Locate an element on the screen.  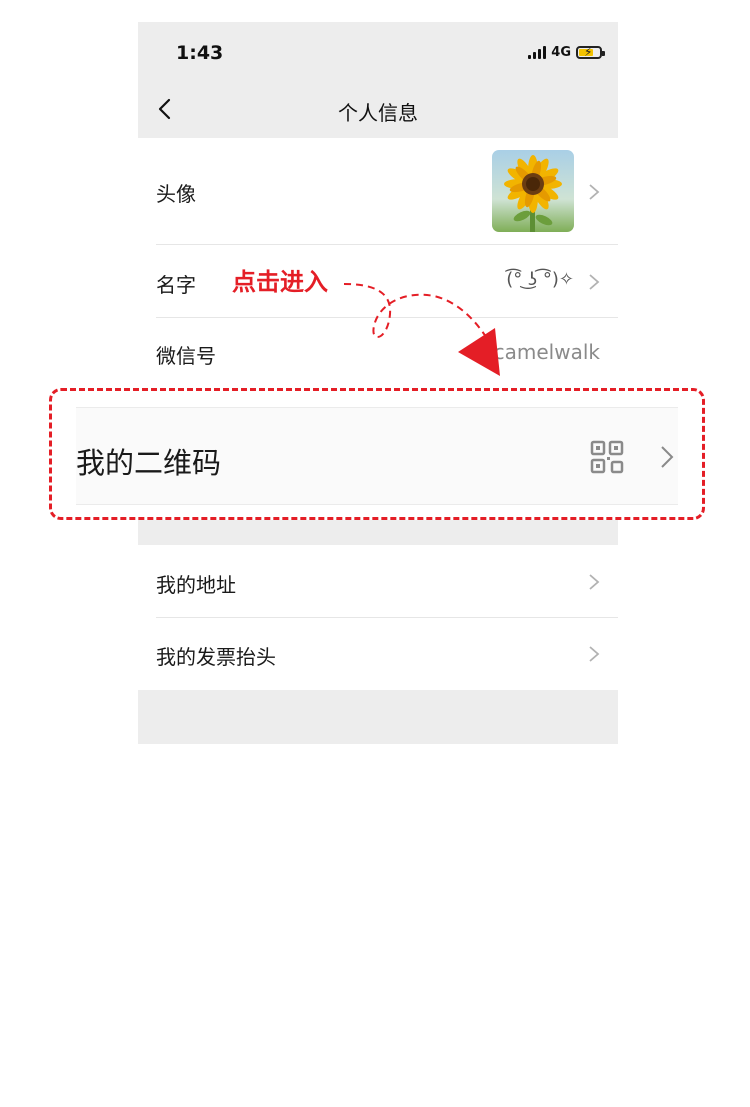
qr-code-icon is located at coordinates (607, 457).